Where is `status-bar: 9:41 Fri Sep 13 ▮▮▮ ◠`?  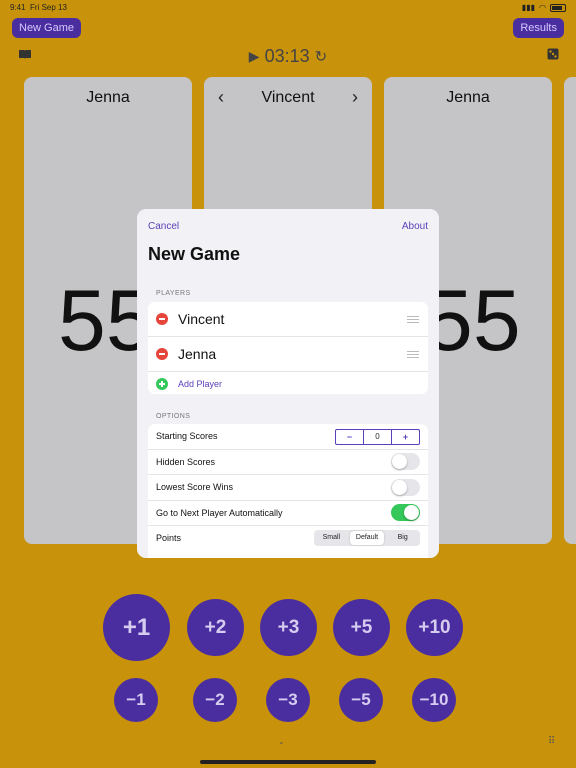
status-bar: 9:41 Fri Sep 13 ▮▮▮ ◠ is located at coordinates (288, 7).